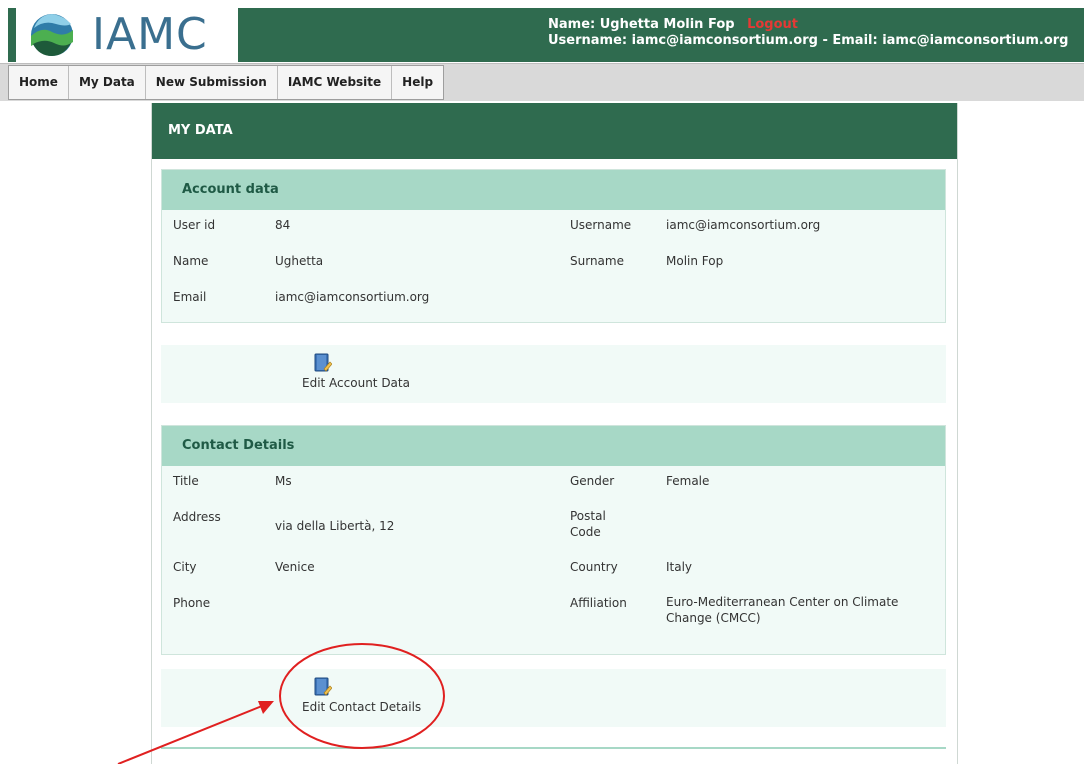 The image size is (1084, 764). What do you see at coordinates (418, 82) in the screenshot?
I see `nav-item-help: Help` at bounding box center [418, 82].